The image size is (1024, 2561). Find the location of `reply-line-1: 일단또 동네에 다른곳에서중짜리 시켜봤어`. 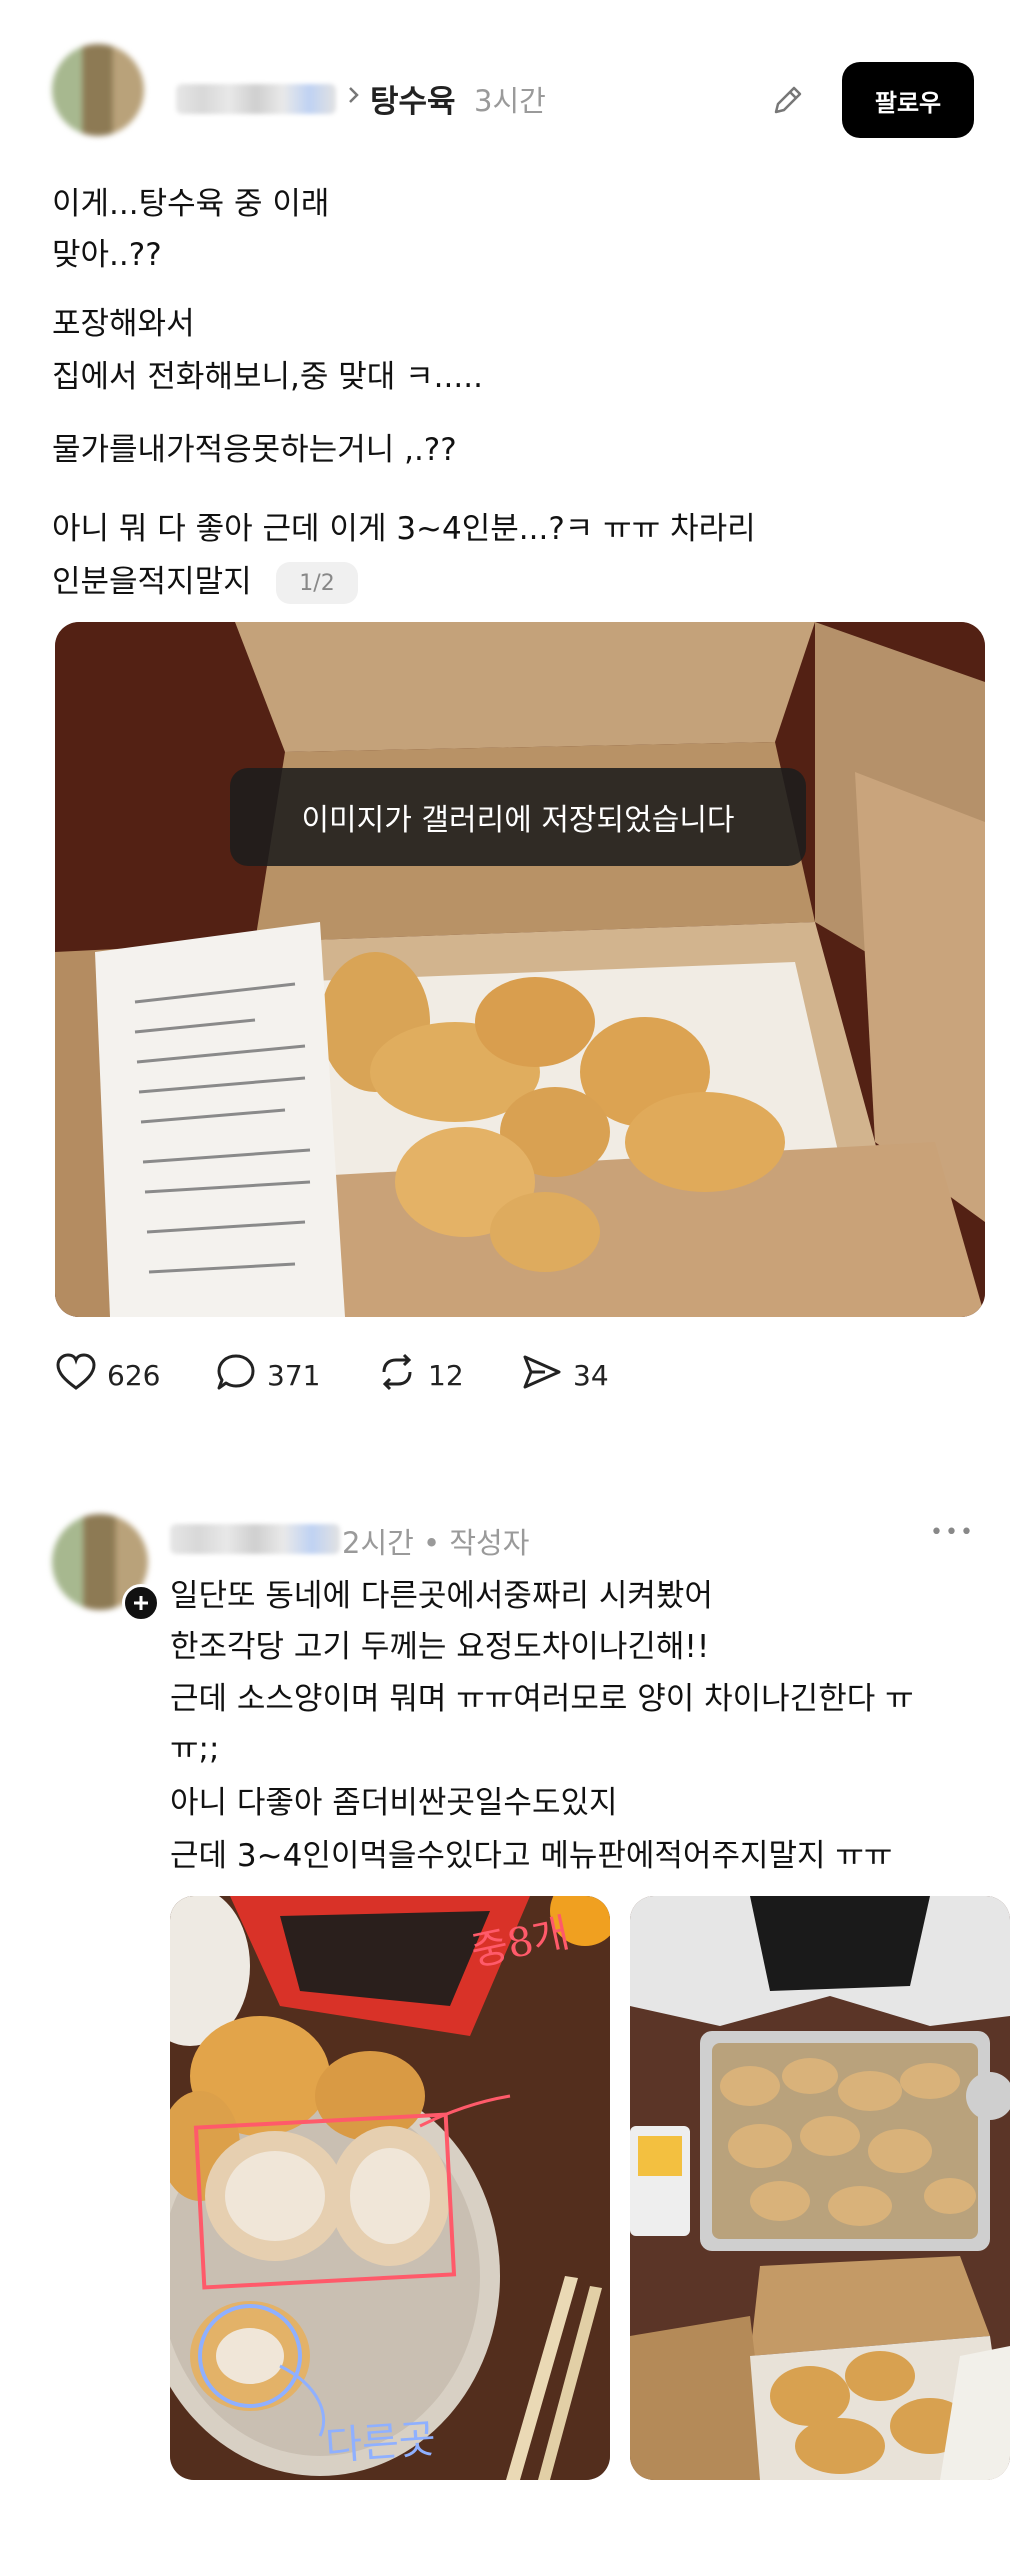

reply-line-1: 일단또 동네에 다른곳에서중짜리 시켜봤어 is located at coordinates (441, 1596).